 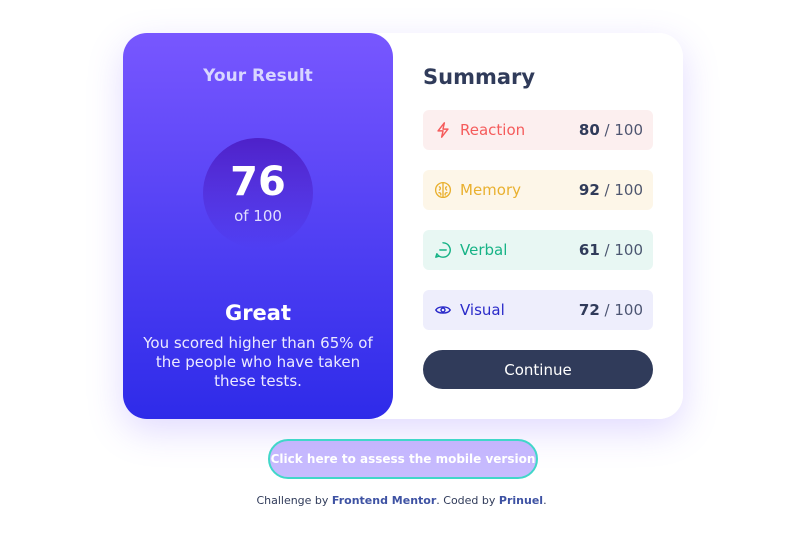 I want to click on summary-score: 80, so click(x=589, y=130).